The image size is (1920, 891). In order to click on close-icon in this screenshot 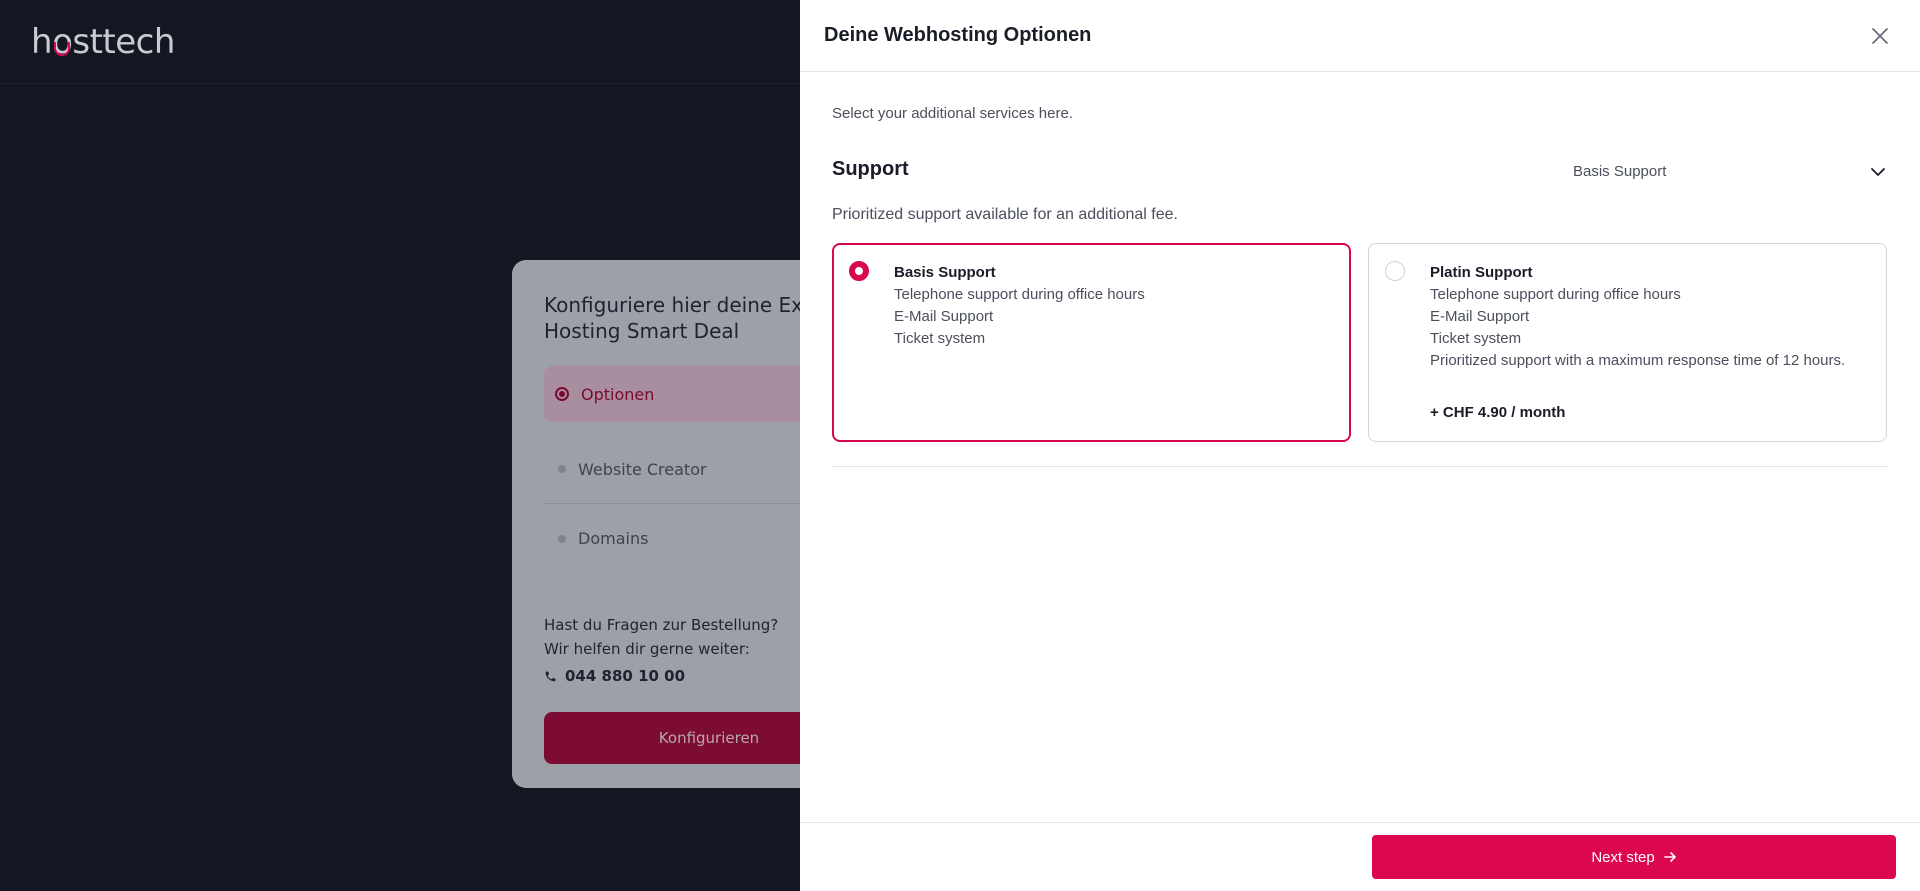, I will do `click(1880, 36)`.